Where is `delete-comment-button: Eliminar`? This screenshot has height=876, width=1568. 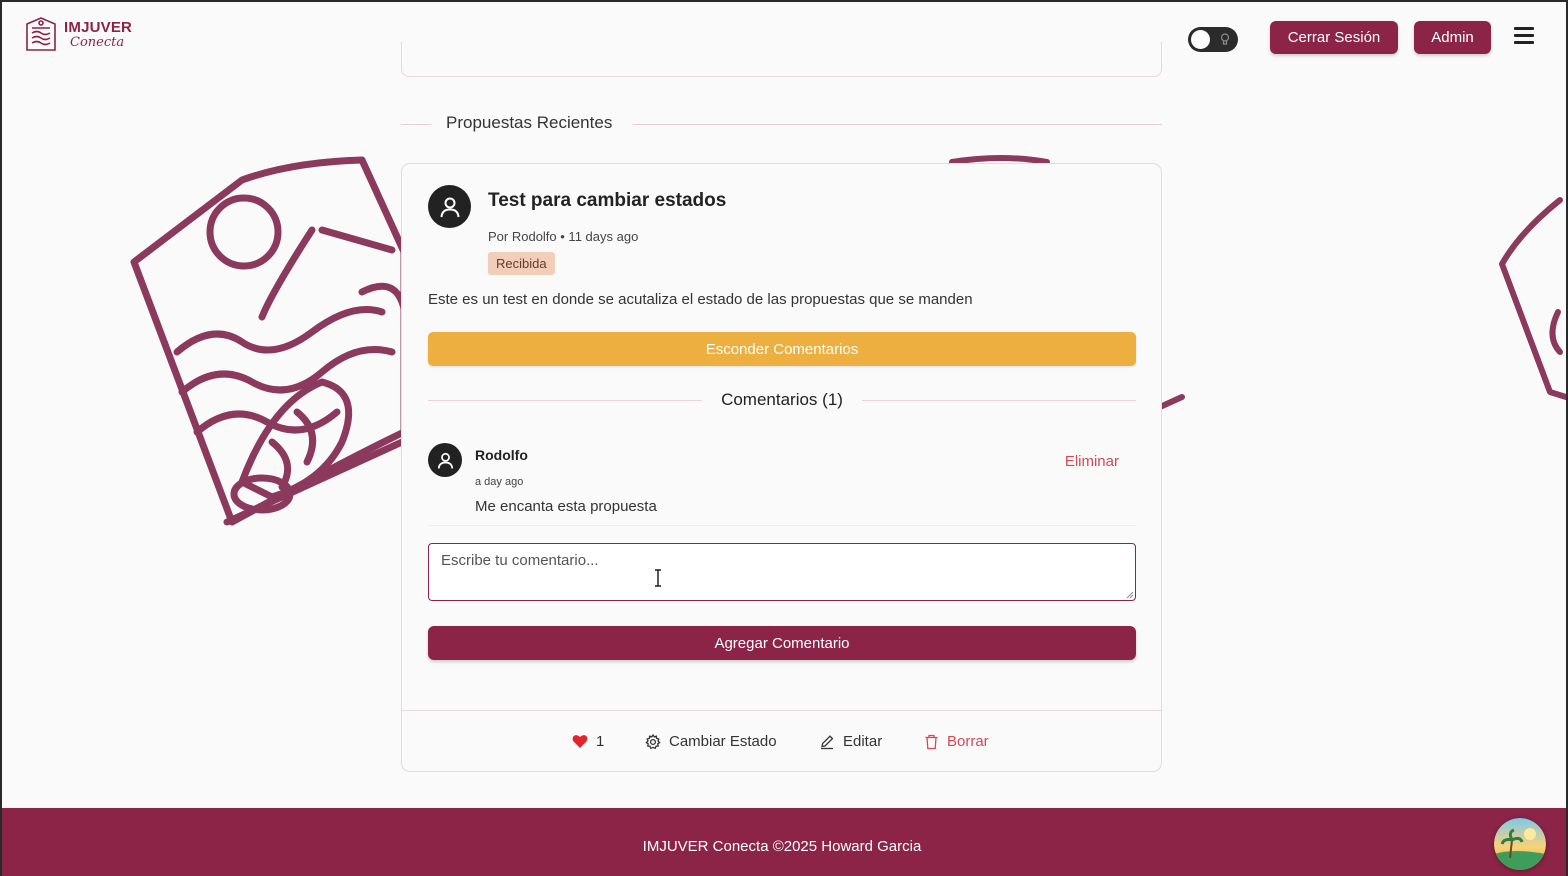 delete-comment-button: Eliminar is located at coordinates (1092, 461).